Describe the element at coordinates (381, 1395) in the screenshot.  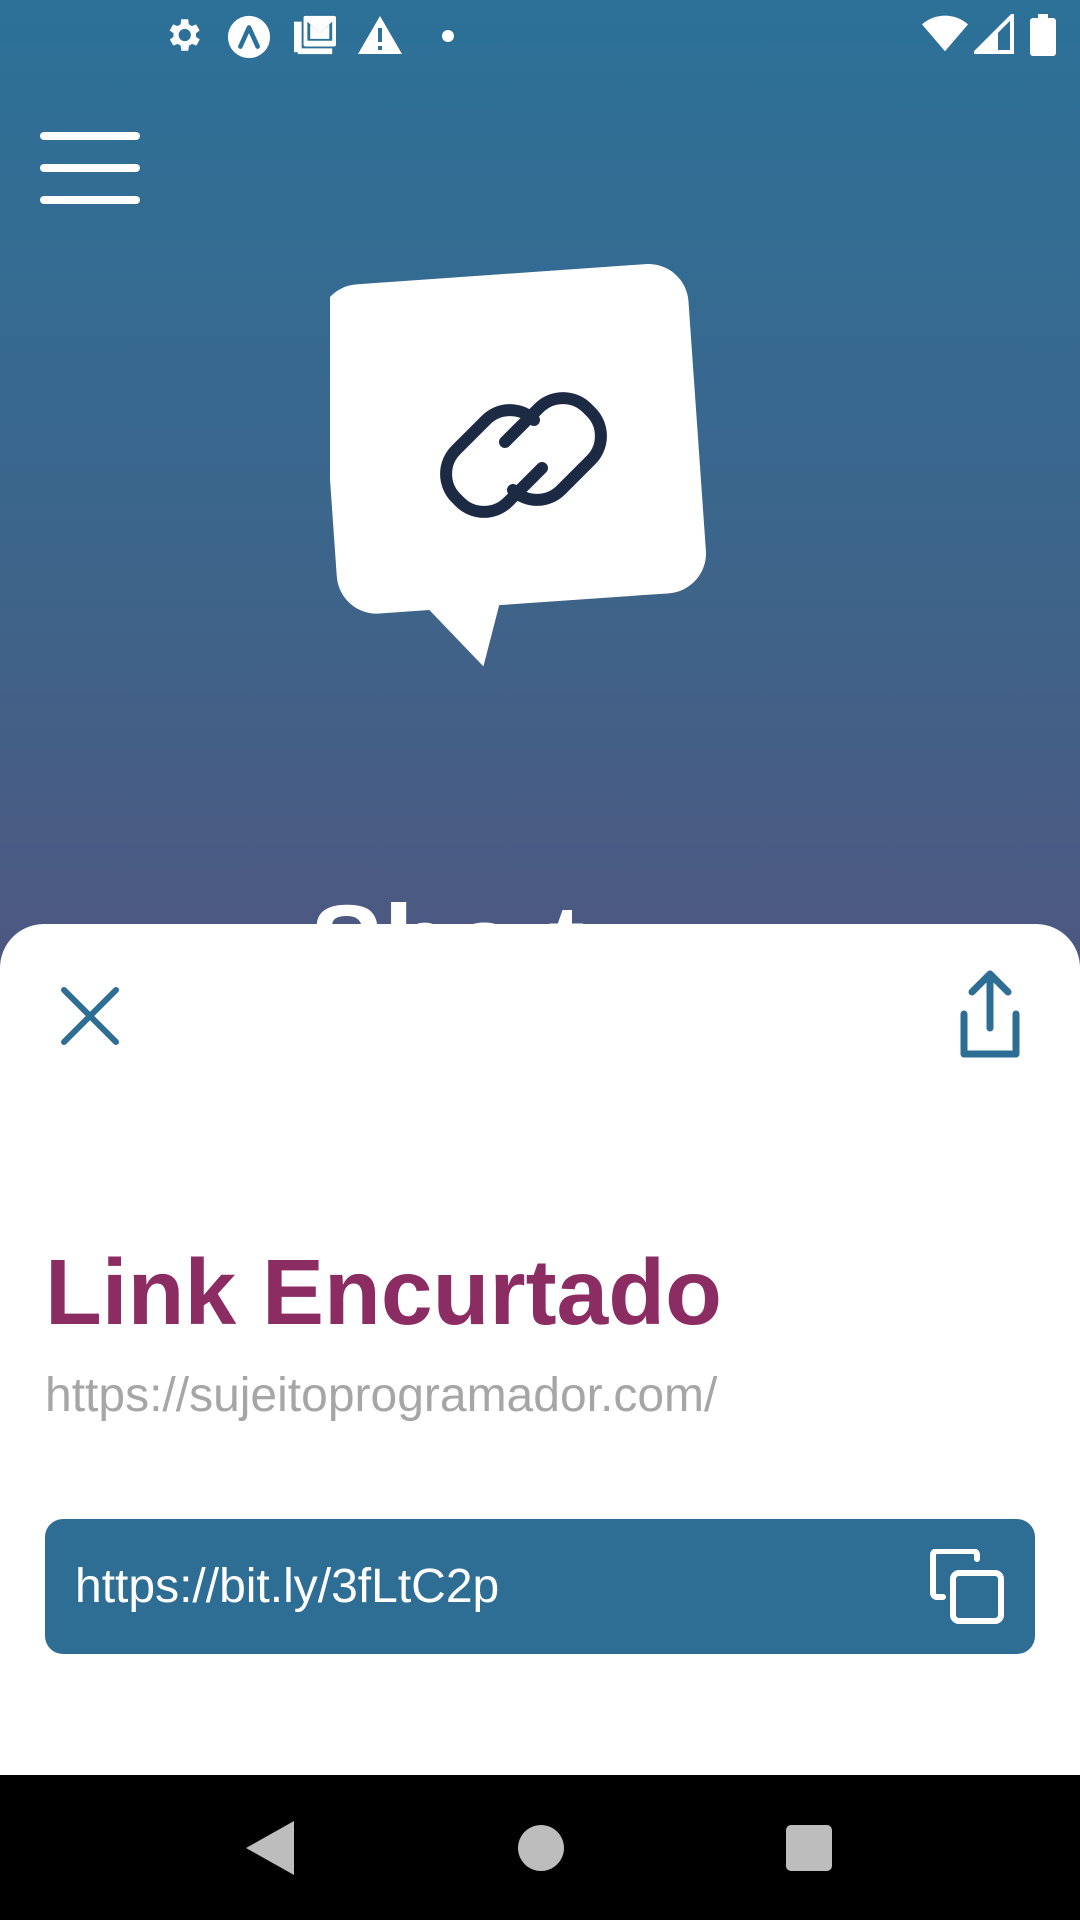
I see `original-url: https://sujeitoprogramador.com/` at that location.